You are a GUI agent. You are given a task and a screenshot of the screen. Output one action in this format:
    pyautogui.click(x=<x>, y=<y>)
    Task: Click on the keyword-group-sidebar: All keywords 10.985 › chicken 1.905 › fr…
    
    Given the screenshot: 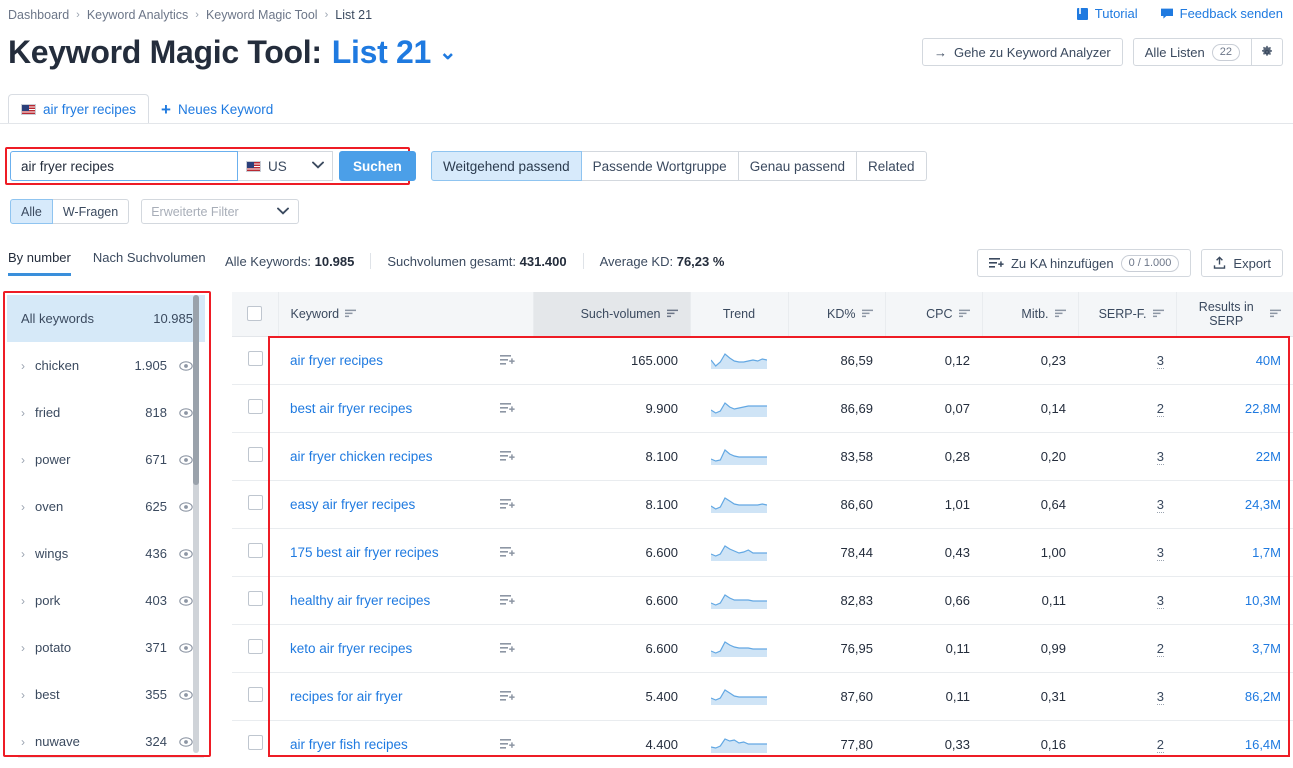 What is the action you would take?
    pyautogui.click(x=106, y=524)
    